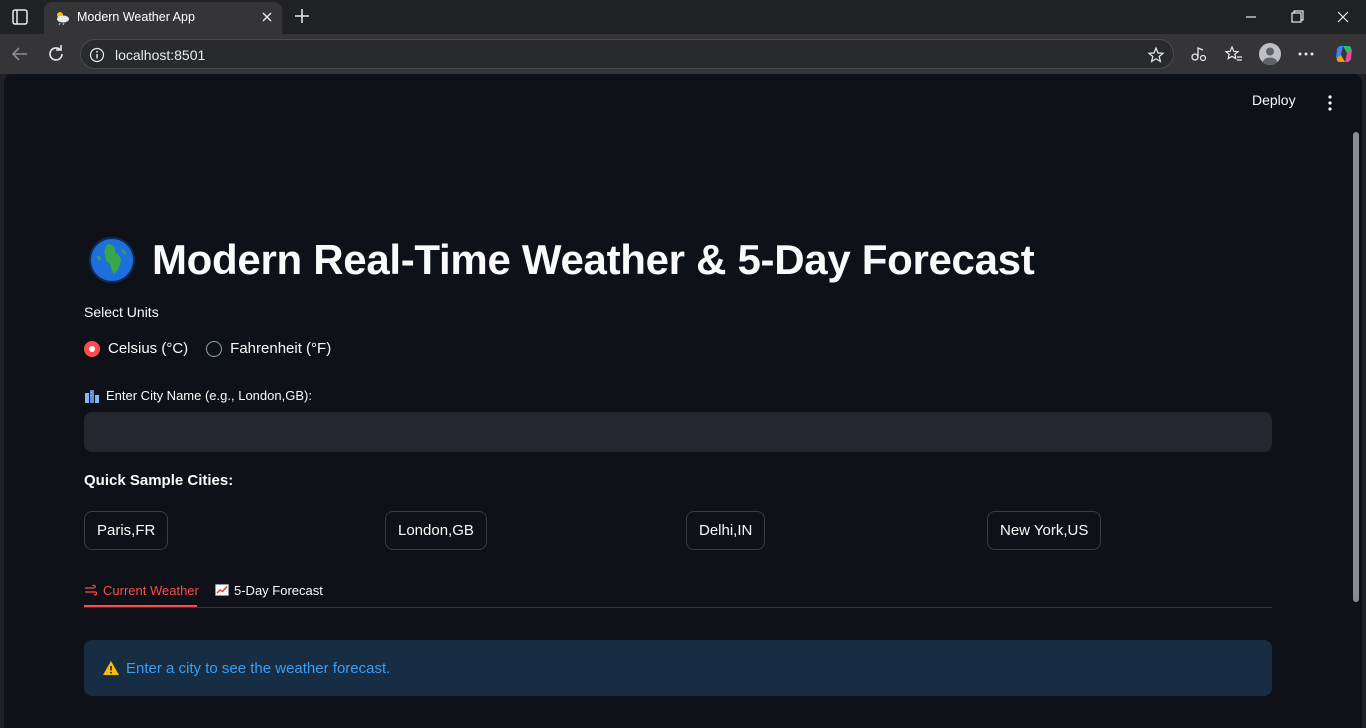 The width and height of the screenshot is (1366, 728). What do you see at coordinates (683, 17) in the screenshot?
I see `browser-tab-bar: Modern Weather App` at bounding box center [683, 17].